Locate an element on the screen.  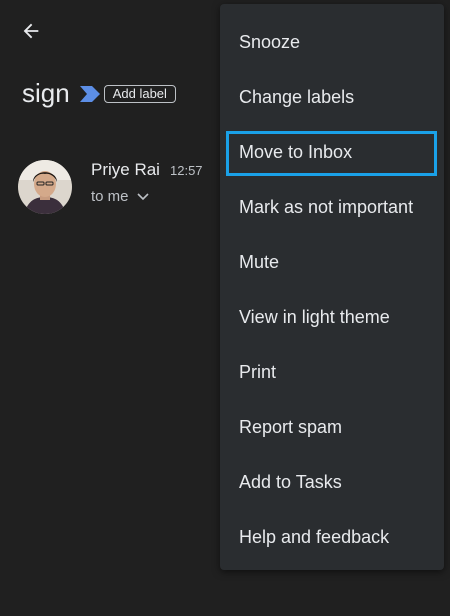
sender-avatar is located at coordinates (45, 187).